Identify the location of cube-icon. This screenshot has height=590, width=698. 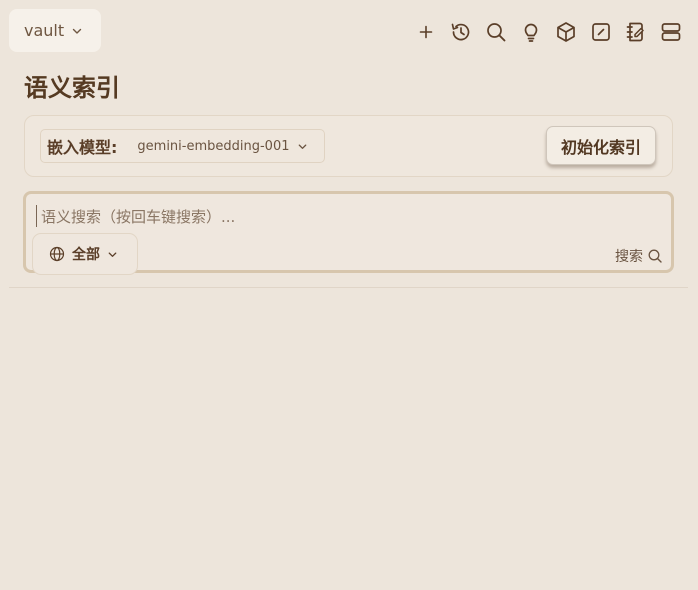
(566, 32).